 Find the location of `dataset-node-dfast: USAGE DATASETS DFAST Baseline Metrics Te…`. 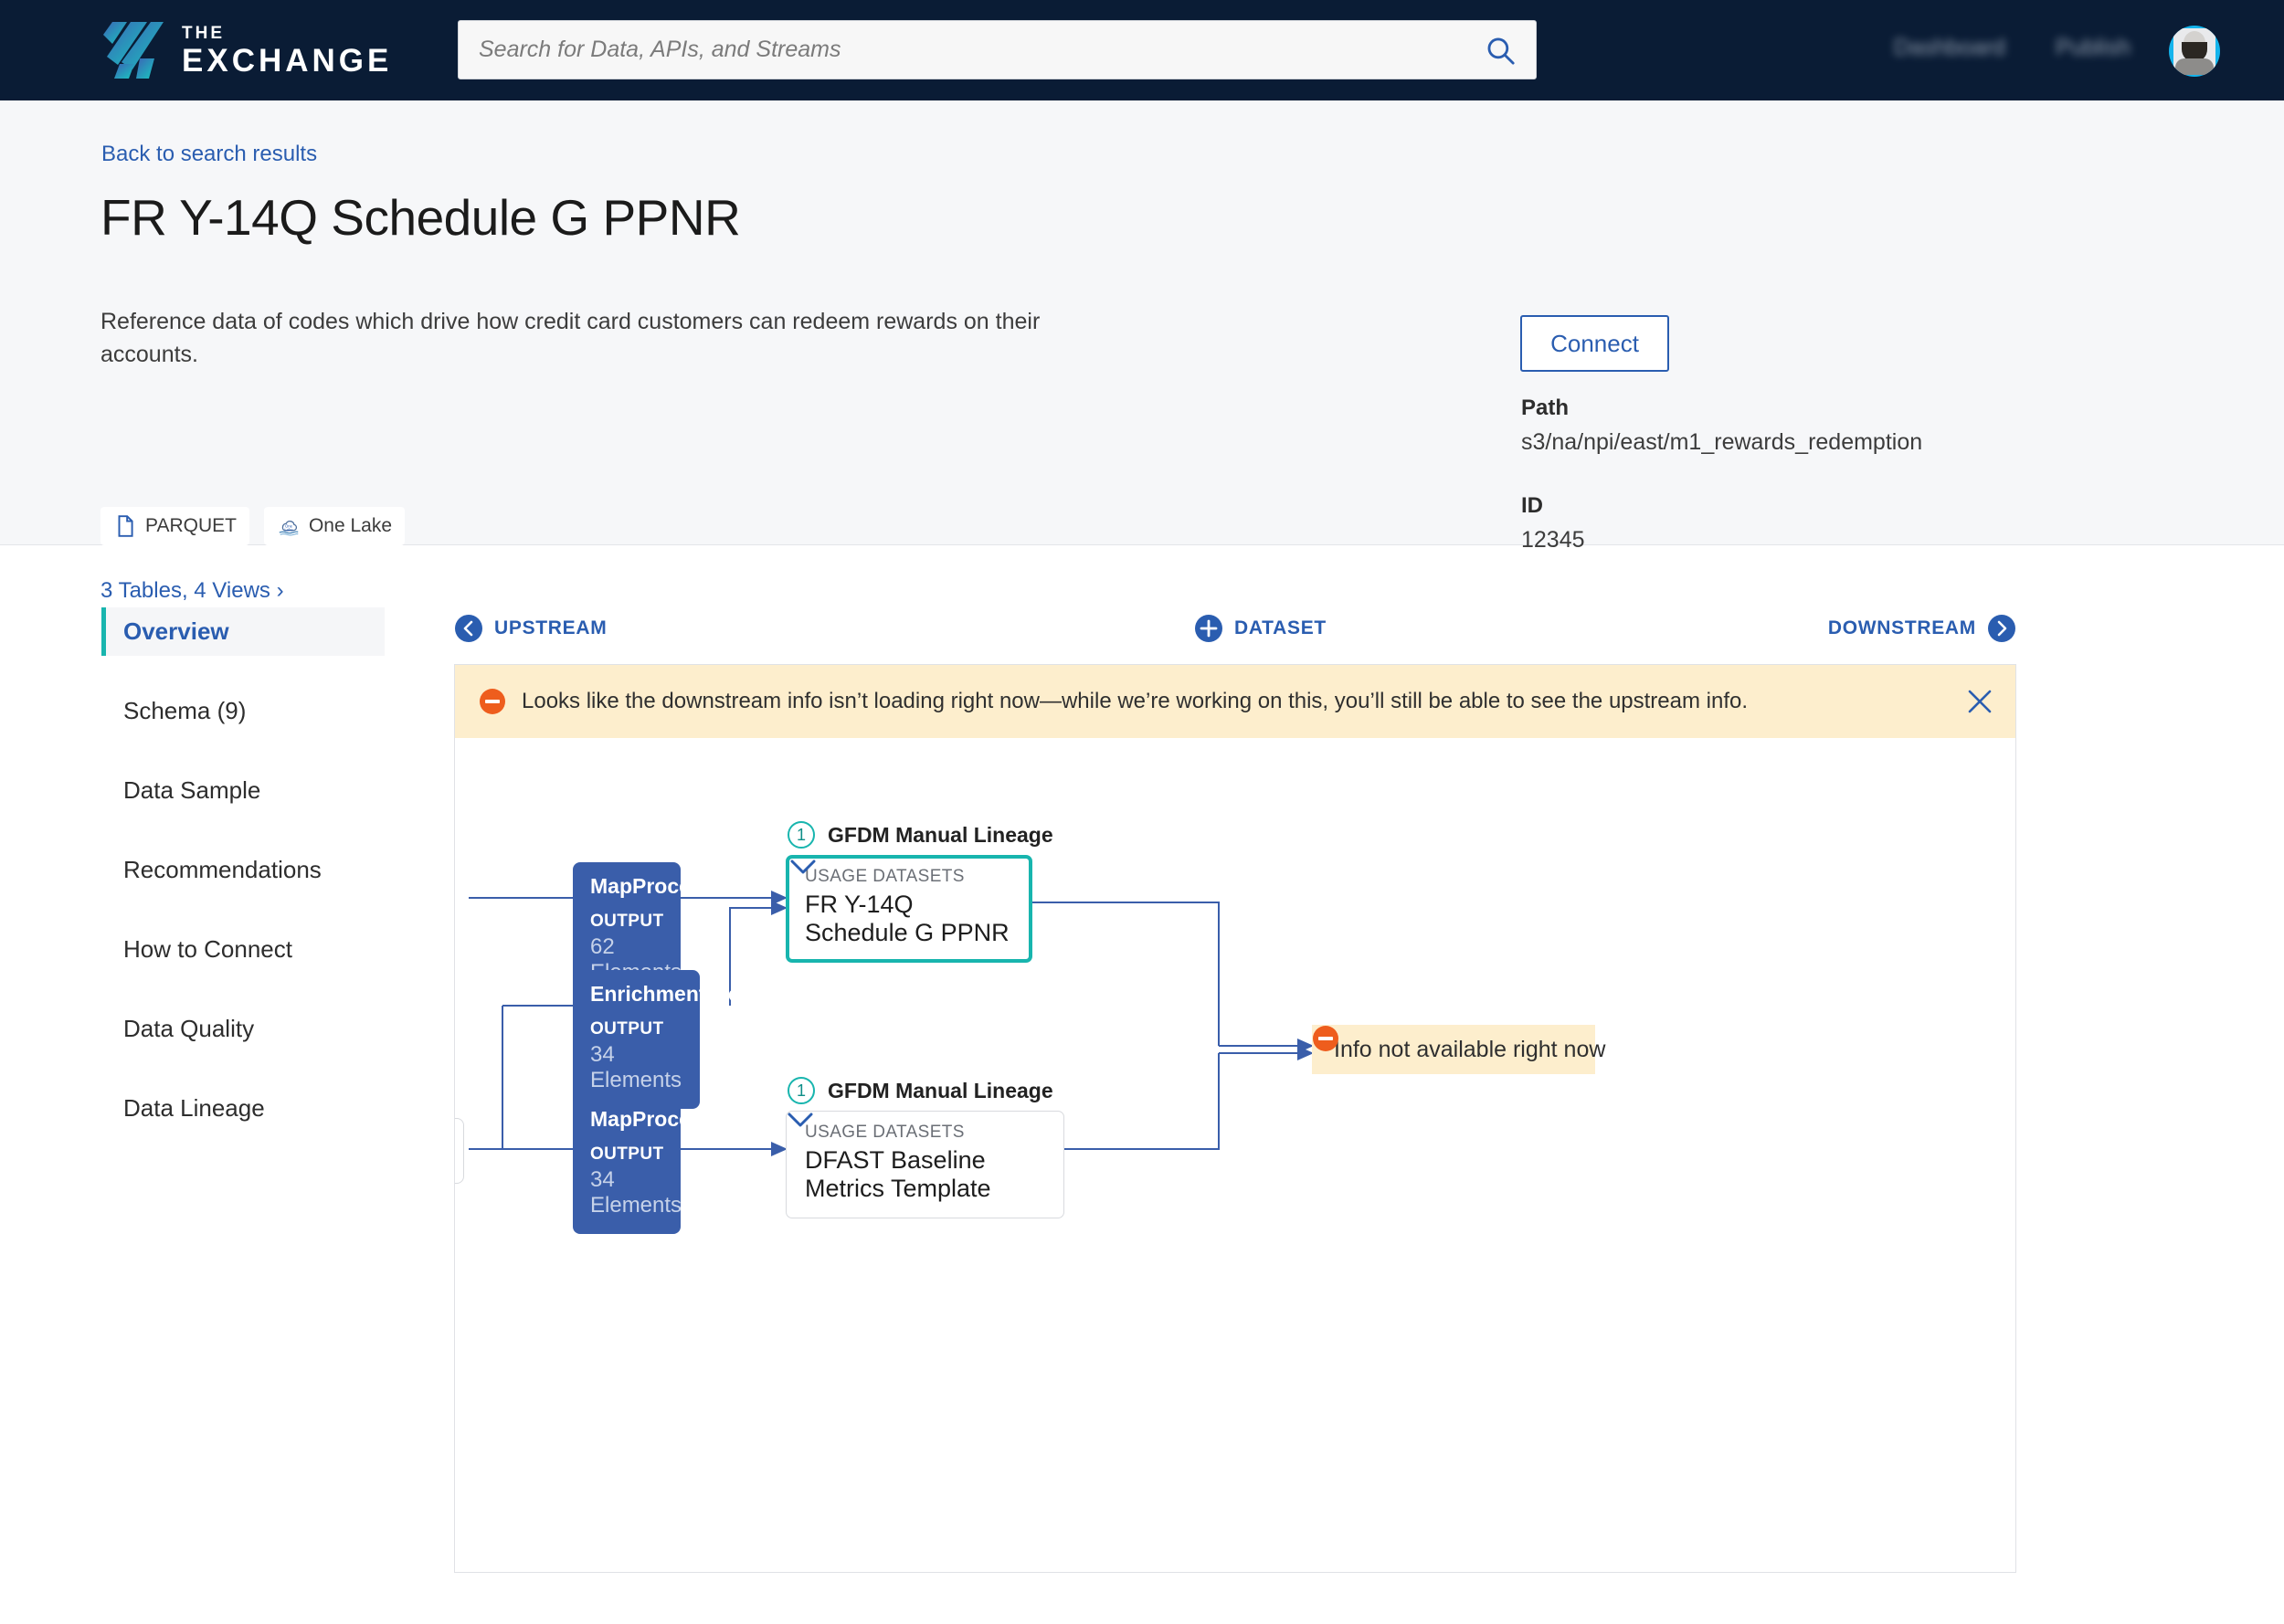

dataset-node-dfast: USAGE DATASETS DFAST Baseline Metrics Te… is located at coordinates (925, 1165).